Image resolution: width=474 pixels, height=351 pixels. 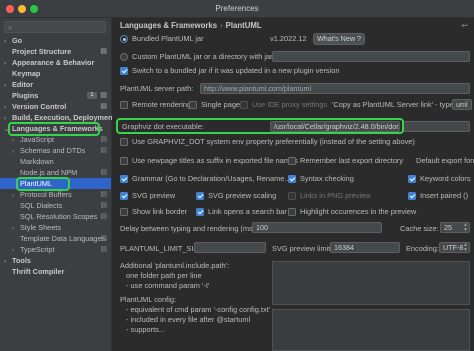 What do you see at coordinates (55, 84) in the screenshot?
I see `sidebar-item-editor: › Editor` at bounding box center [55, 84].